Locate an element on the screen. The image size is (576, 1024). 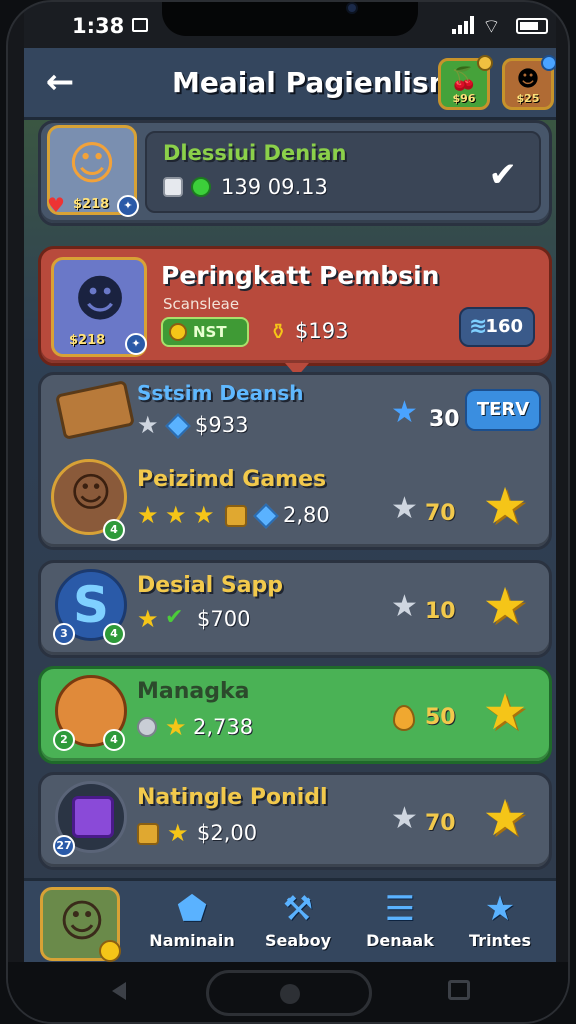
status-pill: NST is located at coordinates (205, 332).